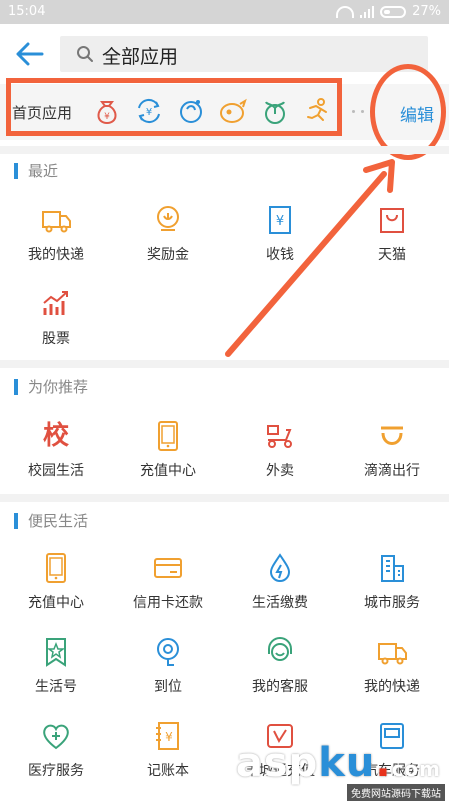 Image resolution: width=449 pixels, height=804 pixels. What do you see at coordinates (36, 171) in the screenshot?
I see `section-title-recent: 最近` at bounding box center [36, 171].